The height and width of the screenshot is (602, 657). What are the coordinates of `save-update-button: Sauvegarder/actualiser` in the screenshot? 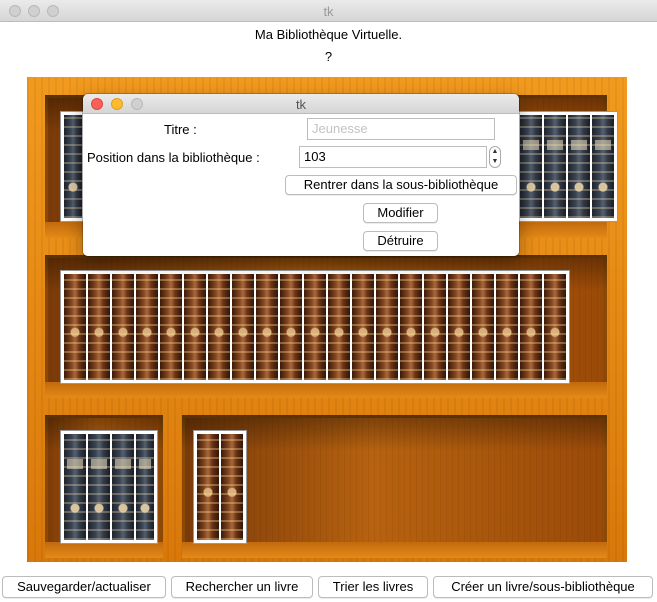 It's located at (84, 587).